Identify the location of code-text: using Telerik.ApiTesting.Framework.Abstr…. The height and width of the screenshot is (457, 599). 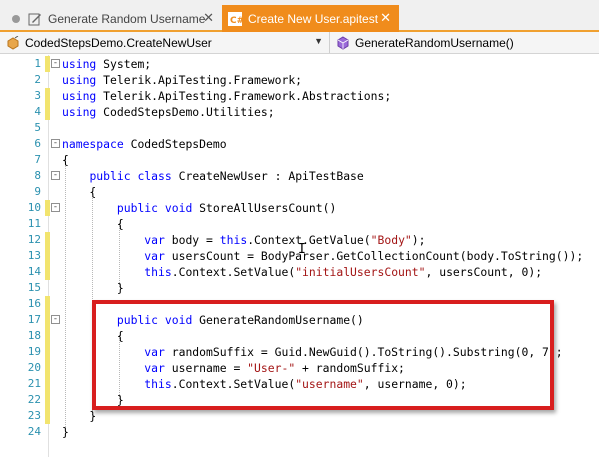
(226, 96).